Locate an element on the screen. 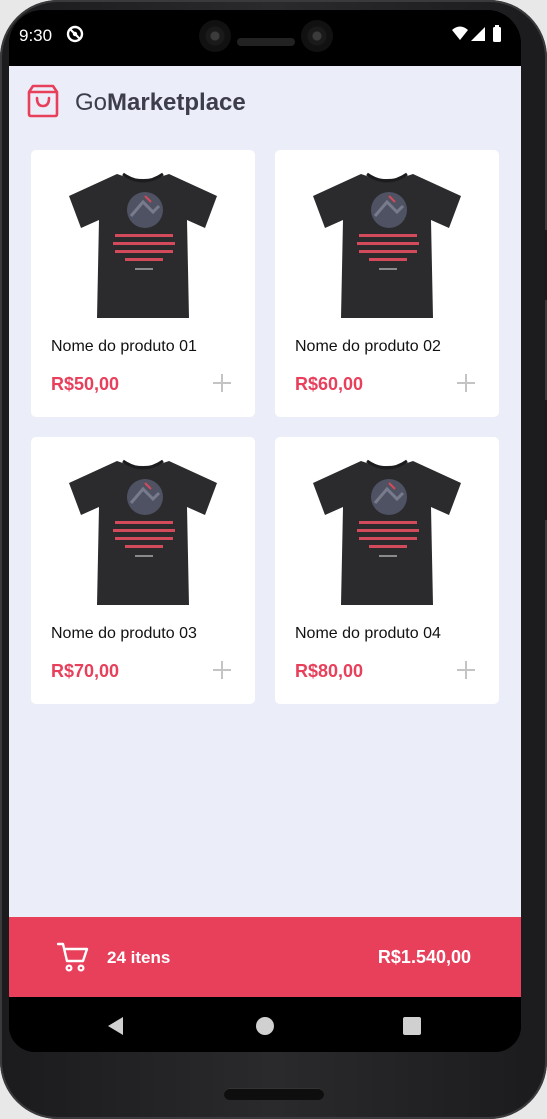 The image size is (547, 1119). shopping-cart-icon is located at coordinates (73, 957).